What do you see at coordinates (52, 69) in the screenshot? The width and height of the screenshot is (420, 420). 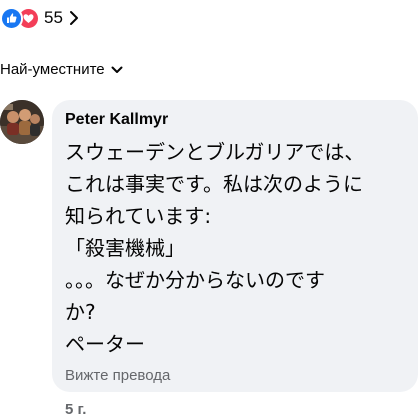 I see `sort-label: Най-уместните` at bounding box center [52, 69].